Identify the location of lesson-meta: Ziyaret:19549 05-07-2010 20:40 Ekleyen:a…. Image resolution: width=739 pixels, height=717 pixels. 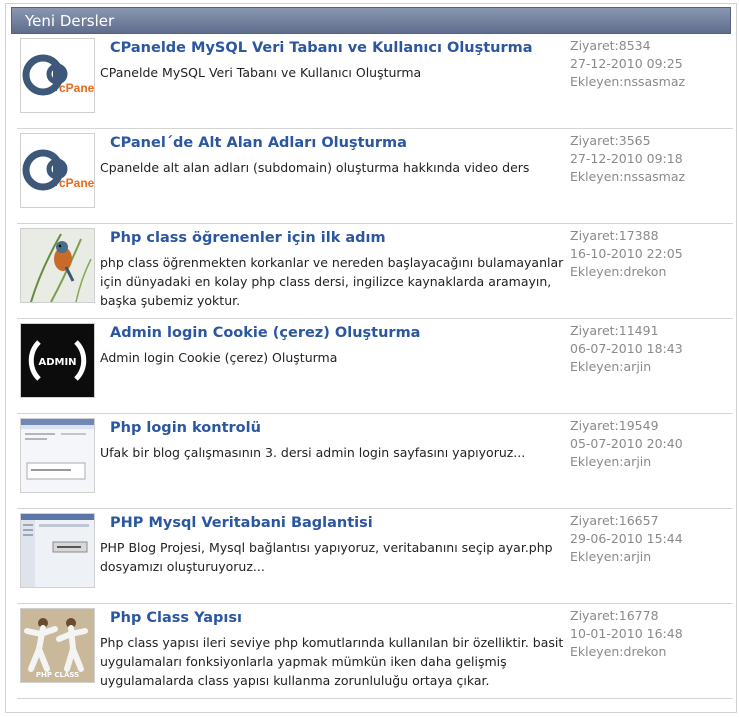
(626, 444).